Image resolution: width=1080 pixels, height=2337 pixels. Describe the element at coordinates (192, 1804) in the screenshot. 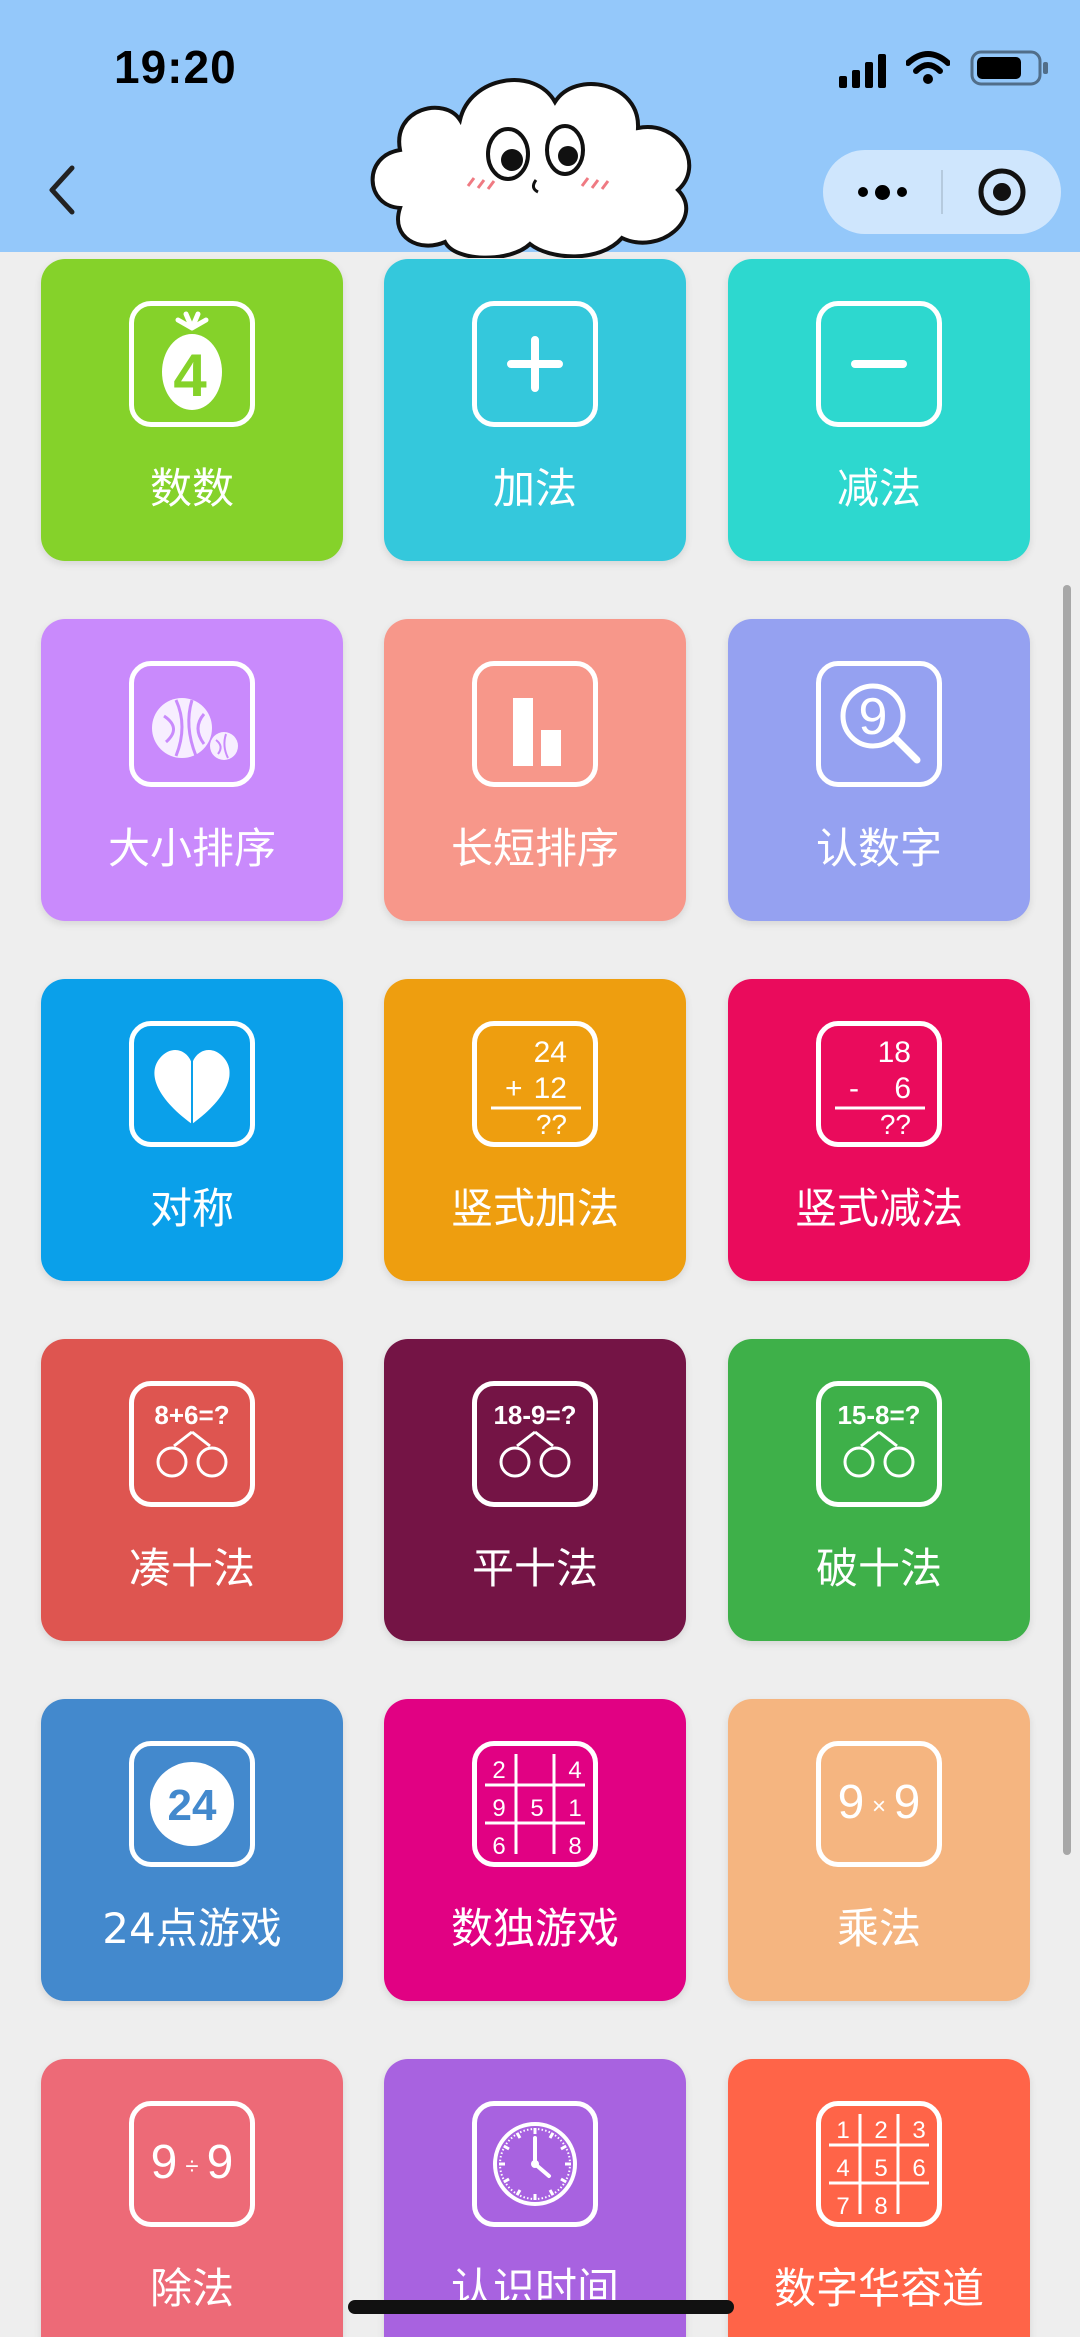

I see `twenty-four-icon: 24` at that location.